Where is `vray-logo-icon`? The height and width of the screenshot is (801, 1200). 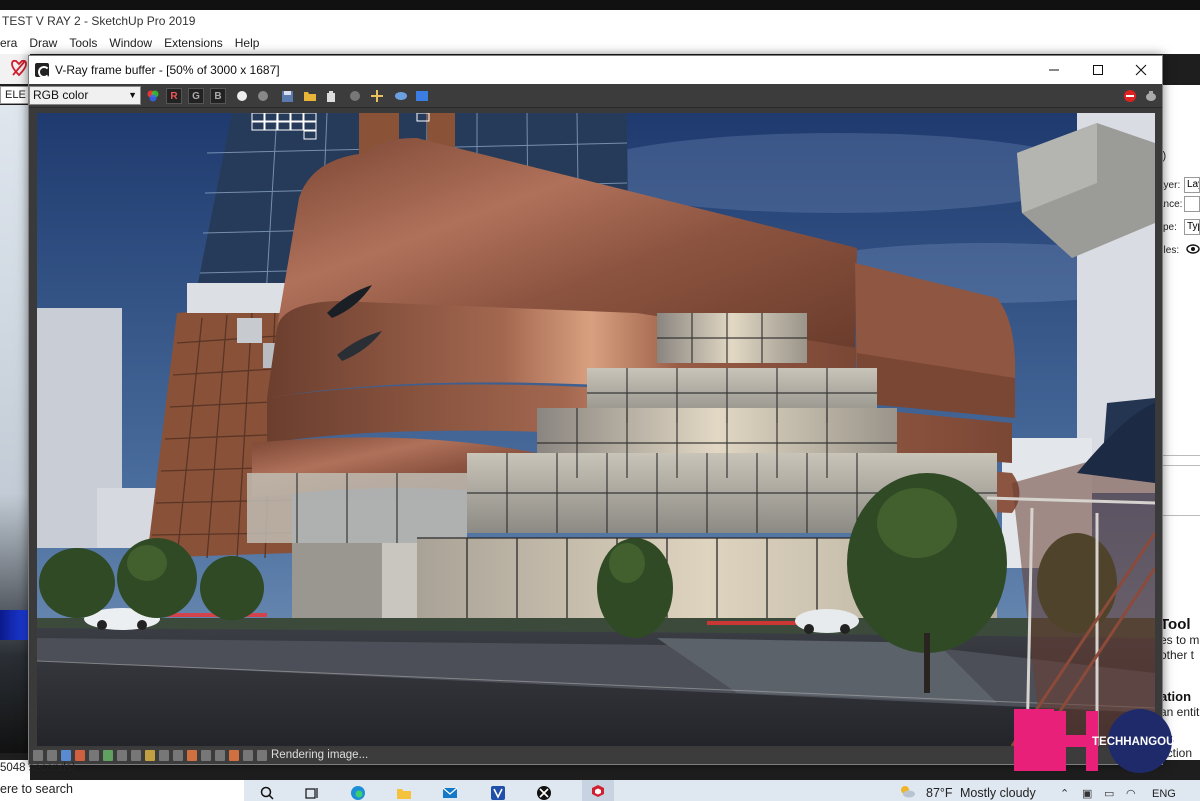
vray-logo-icon is located at coordinates (42, 70).